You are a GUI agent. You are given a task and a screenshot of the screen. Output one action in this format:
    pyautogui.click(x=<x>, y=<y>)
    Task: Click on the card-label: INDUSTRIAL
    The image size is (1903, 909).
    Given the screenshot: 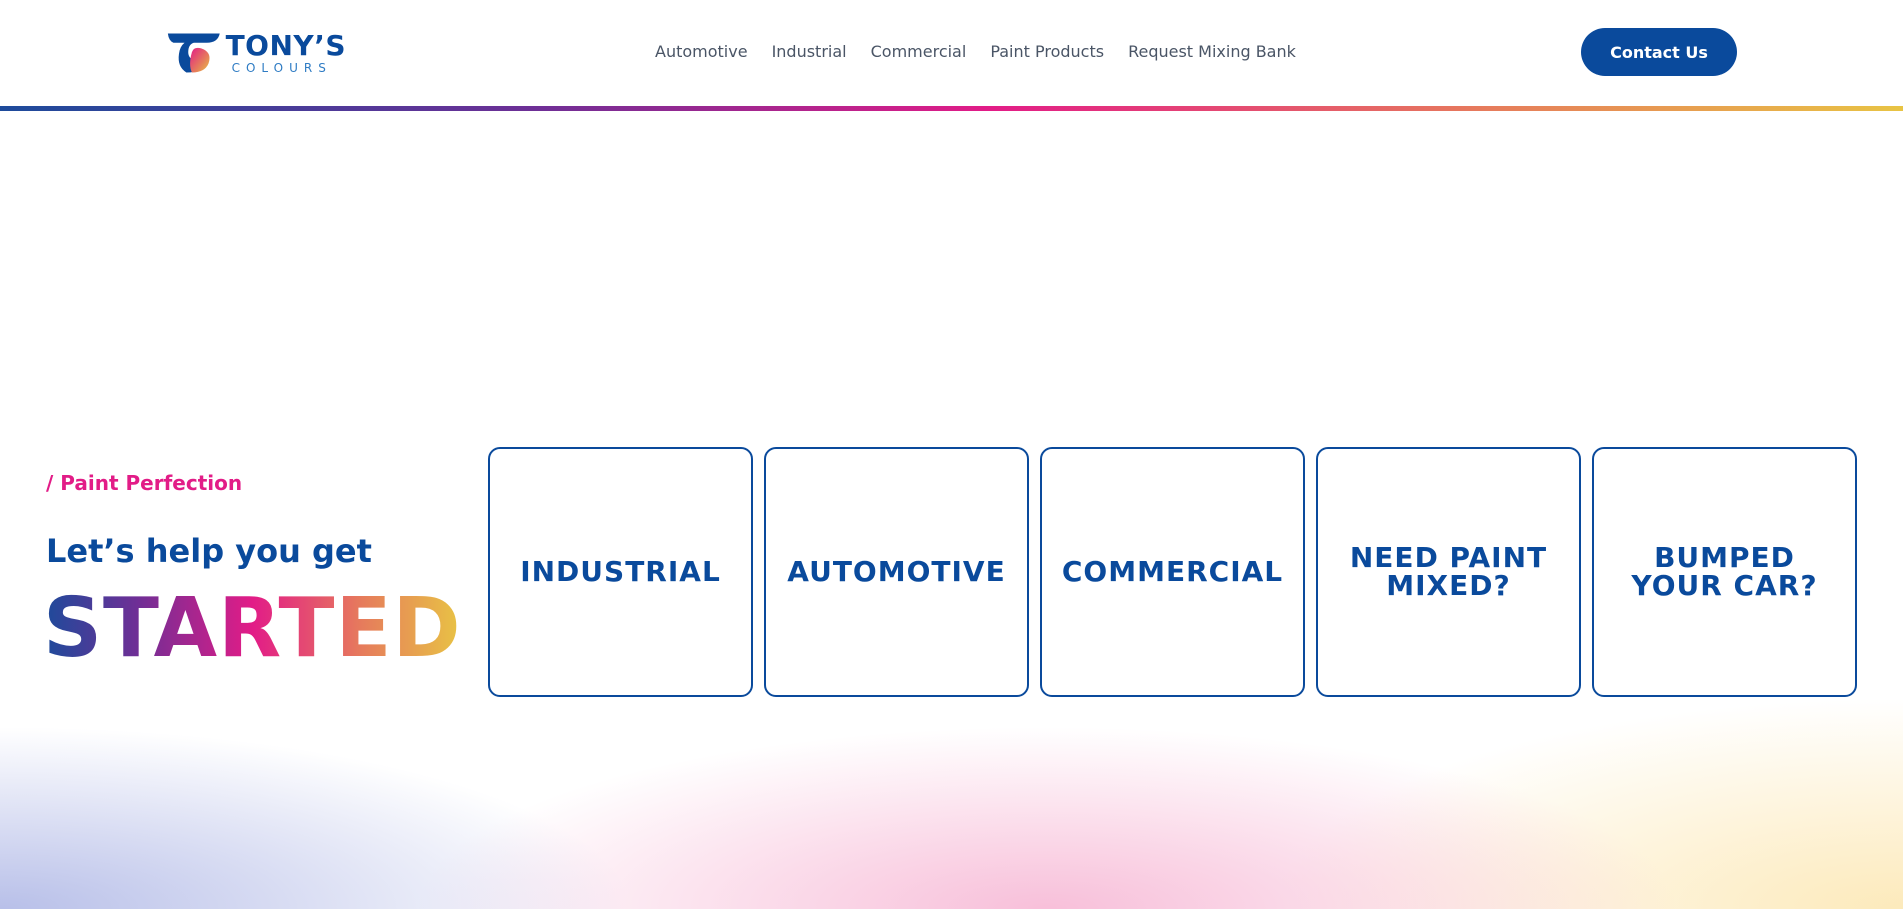 What is the action you would take?
    pyautogui.click(x=620, y=571)
    